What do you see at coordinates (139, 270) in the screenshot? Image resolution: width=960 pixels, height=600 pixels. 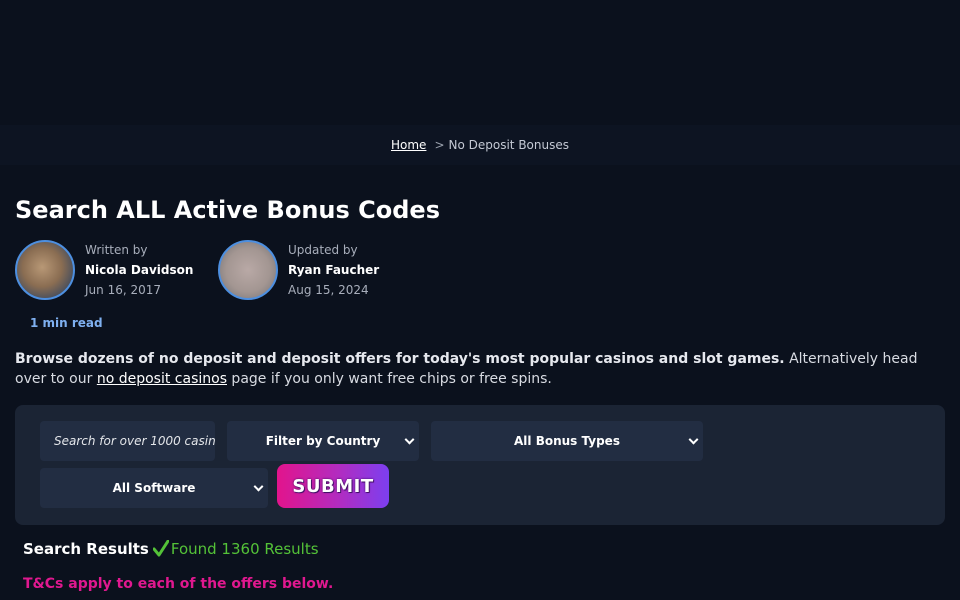 I see `author-name: Nicola Davidson` at bounding box center [139, 270].